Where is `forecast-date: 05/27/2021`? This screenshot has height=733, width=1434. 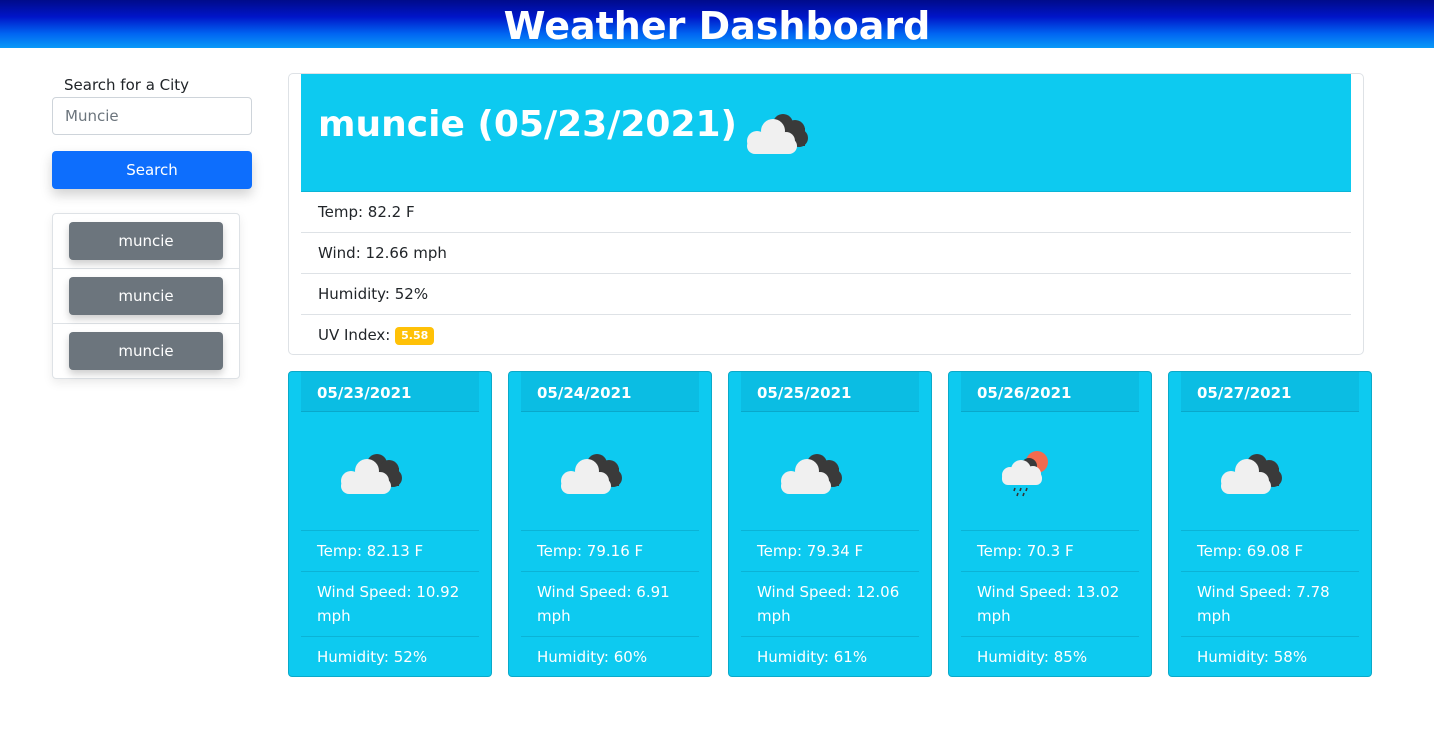 forecast-date: 05/27/2021 is located at coordinates (1270, 392).